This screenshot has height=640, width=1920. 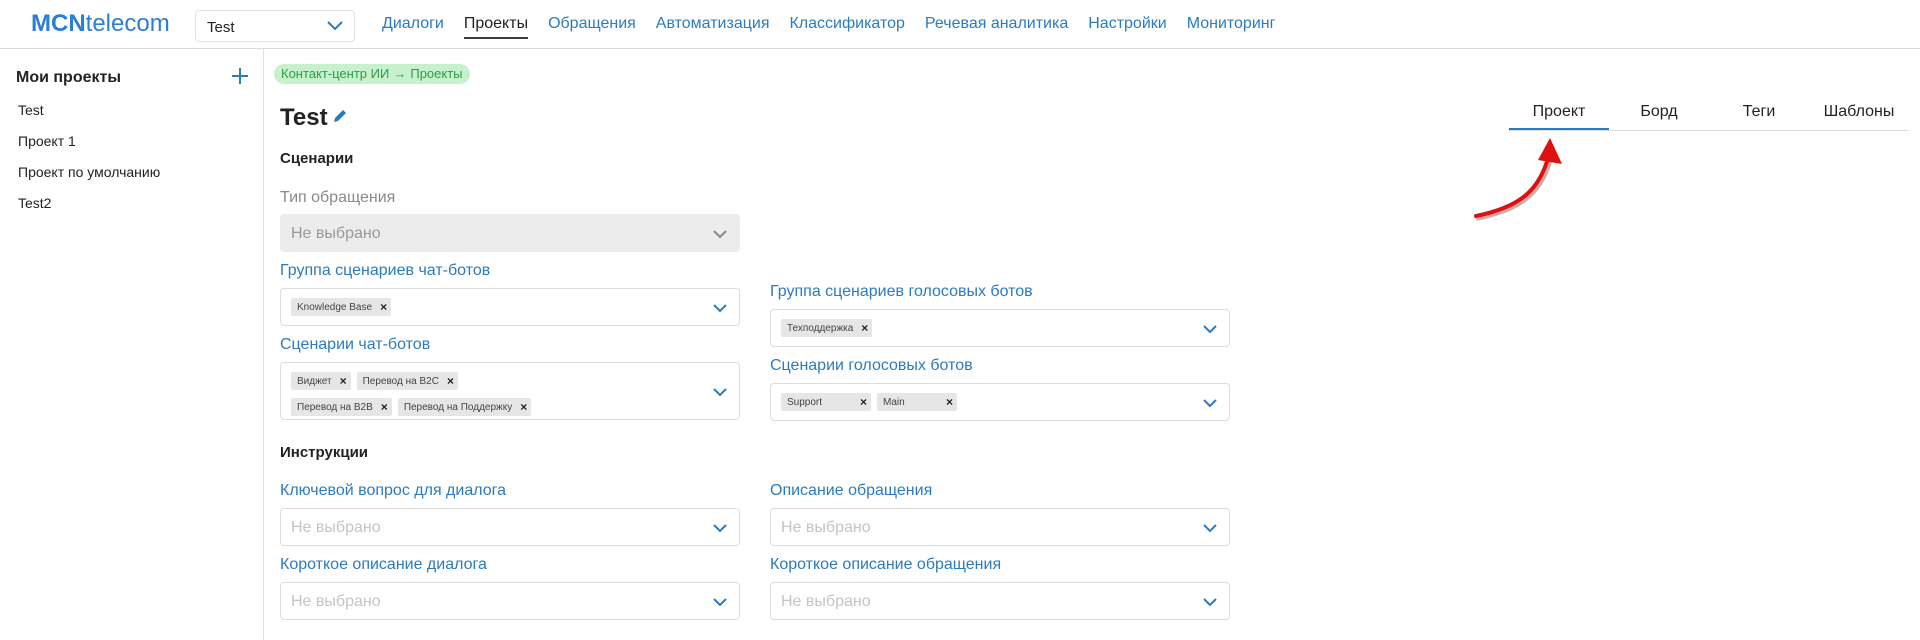 I want to click on instructions-section-title: Инструкции, so click(x=324, y=452).